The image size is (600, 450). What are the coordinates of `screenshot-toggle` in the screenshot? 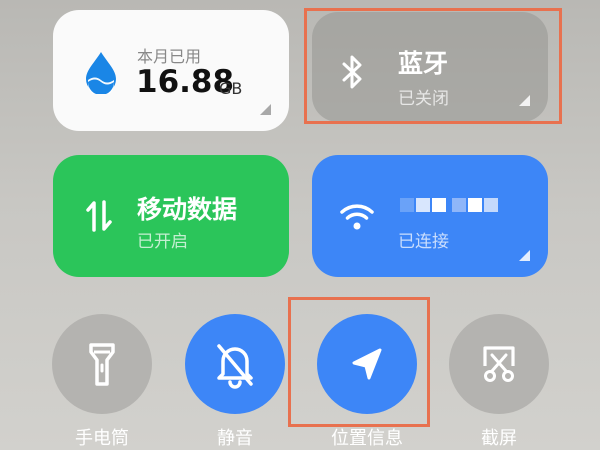 It's located at (499, 364).